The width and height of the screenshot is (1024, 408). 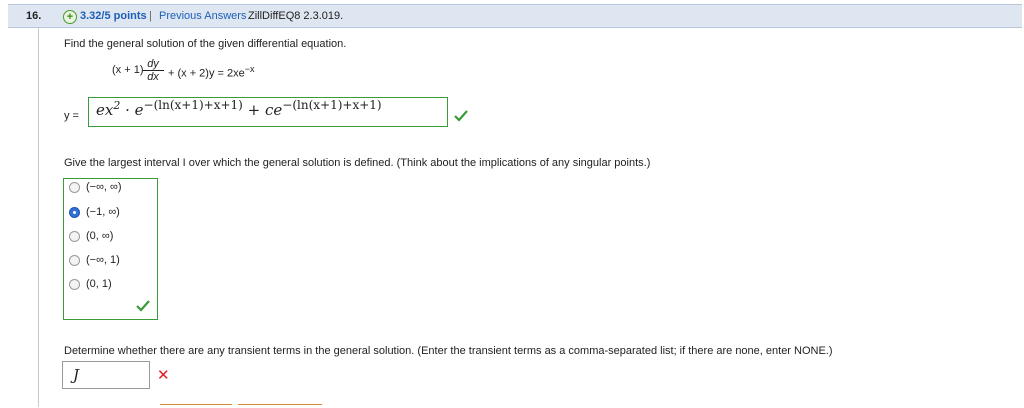 What do you see at coordinates (163, 375) in the screenshot?
I see `incorrect-x-icon: ✕` at bounding box center [163, 375].